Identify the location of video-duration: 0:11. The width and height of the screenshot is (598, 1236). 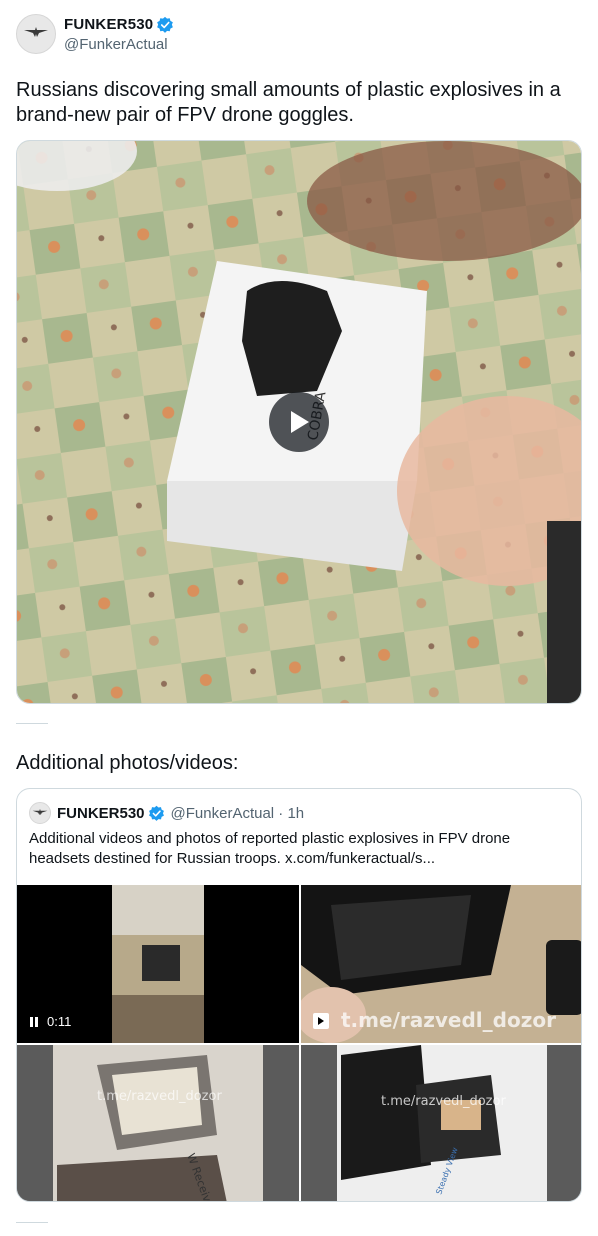
(59, 1021).